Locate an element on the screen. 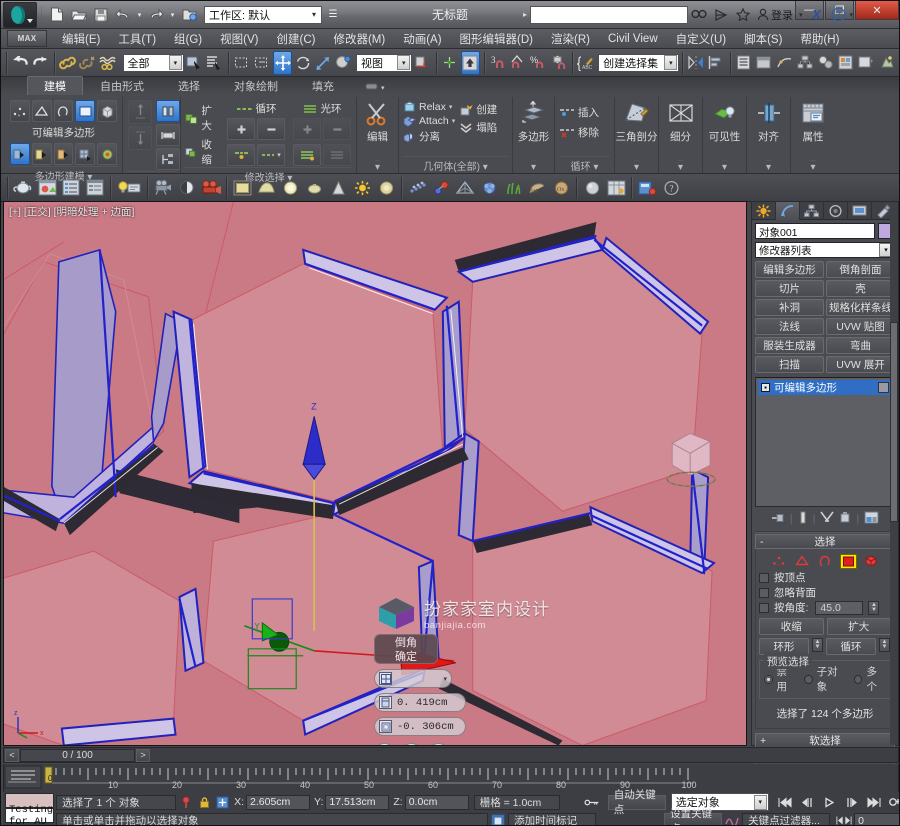 The image size is (900, 826). save-icon is located at coordinates (101, 15).